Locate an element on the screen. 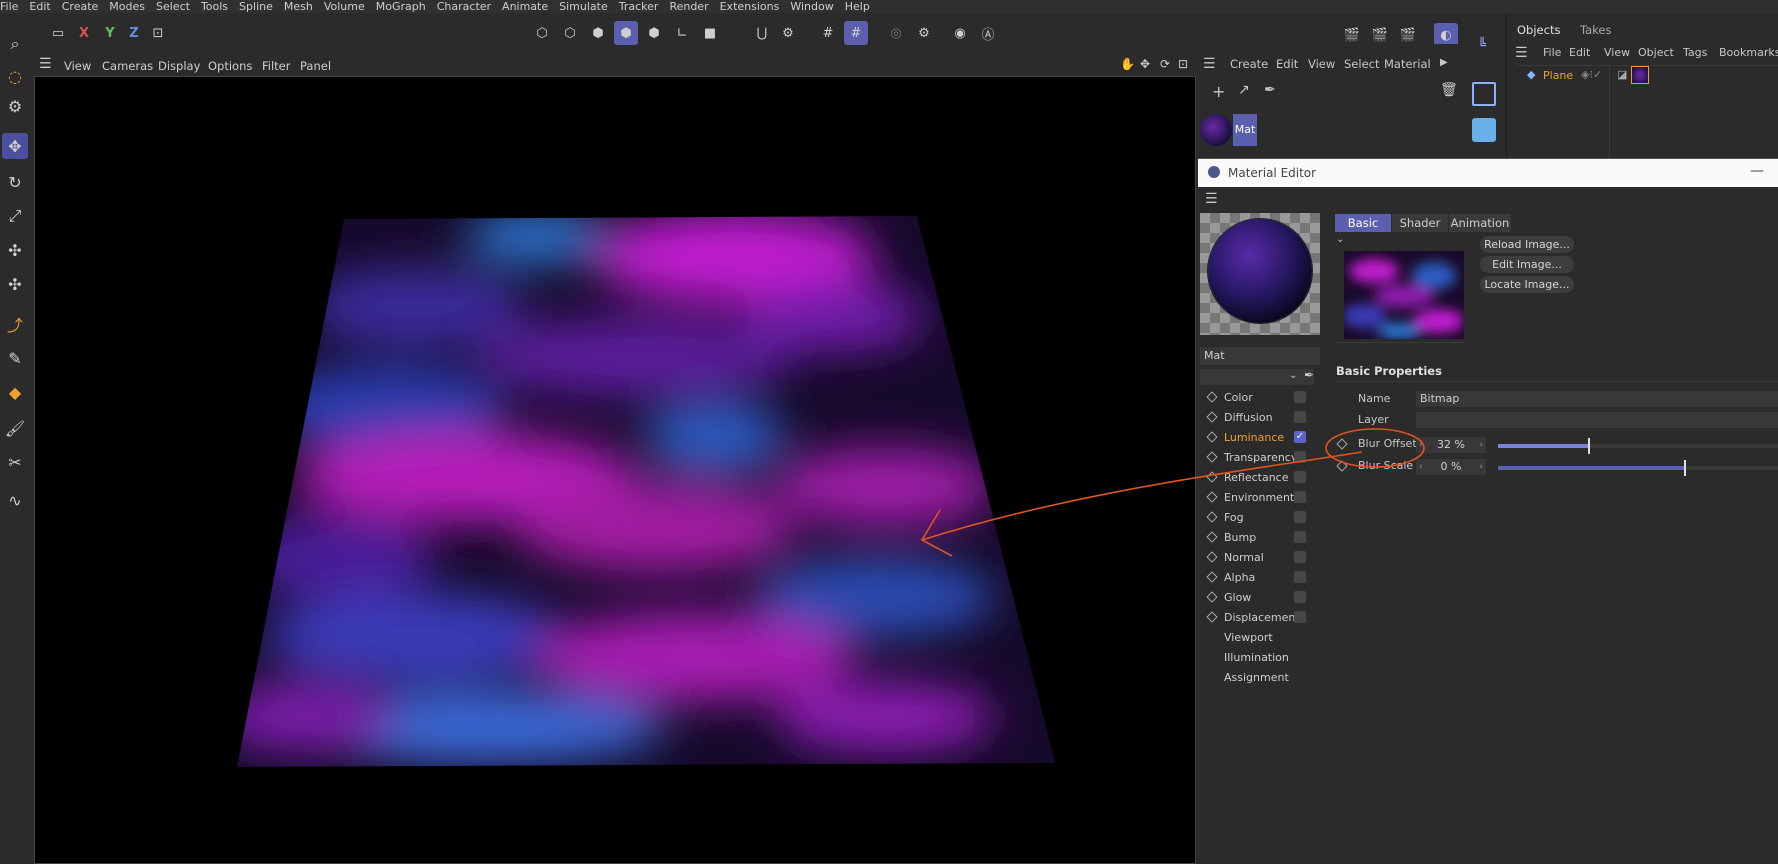 This screenshot has width=1778, height=864. move-view-icon: ✥ is located at coordinates (1145, 64).